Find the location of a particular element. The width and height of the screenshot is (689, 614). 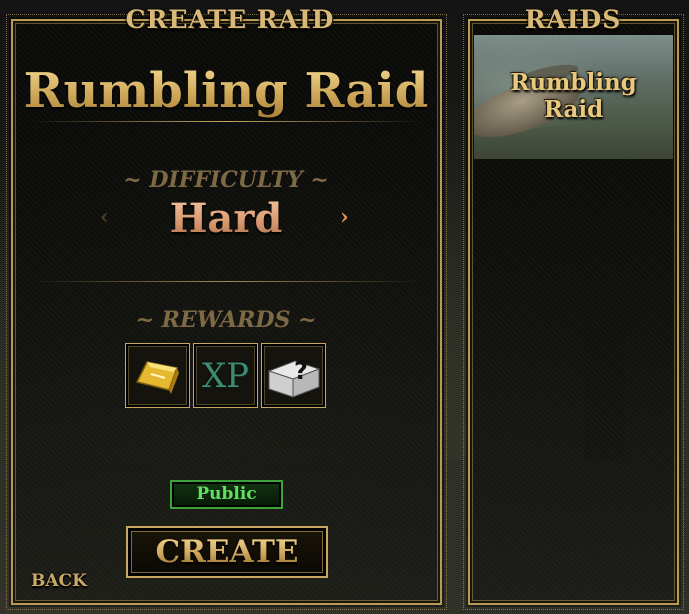

xp-icon: XP is located at coordinates (225, 375).